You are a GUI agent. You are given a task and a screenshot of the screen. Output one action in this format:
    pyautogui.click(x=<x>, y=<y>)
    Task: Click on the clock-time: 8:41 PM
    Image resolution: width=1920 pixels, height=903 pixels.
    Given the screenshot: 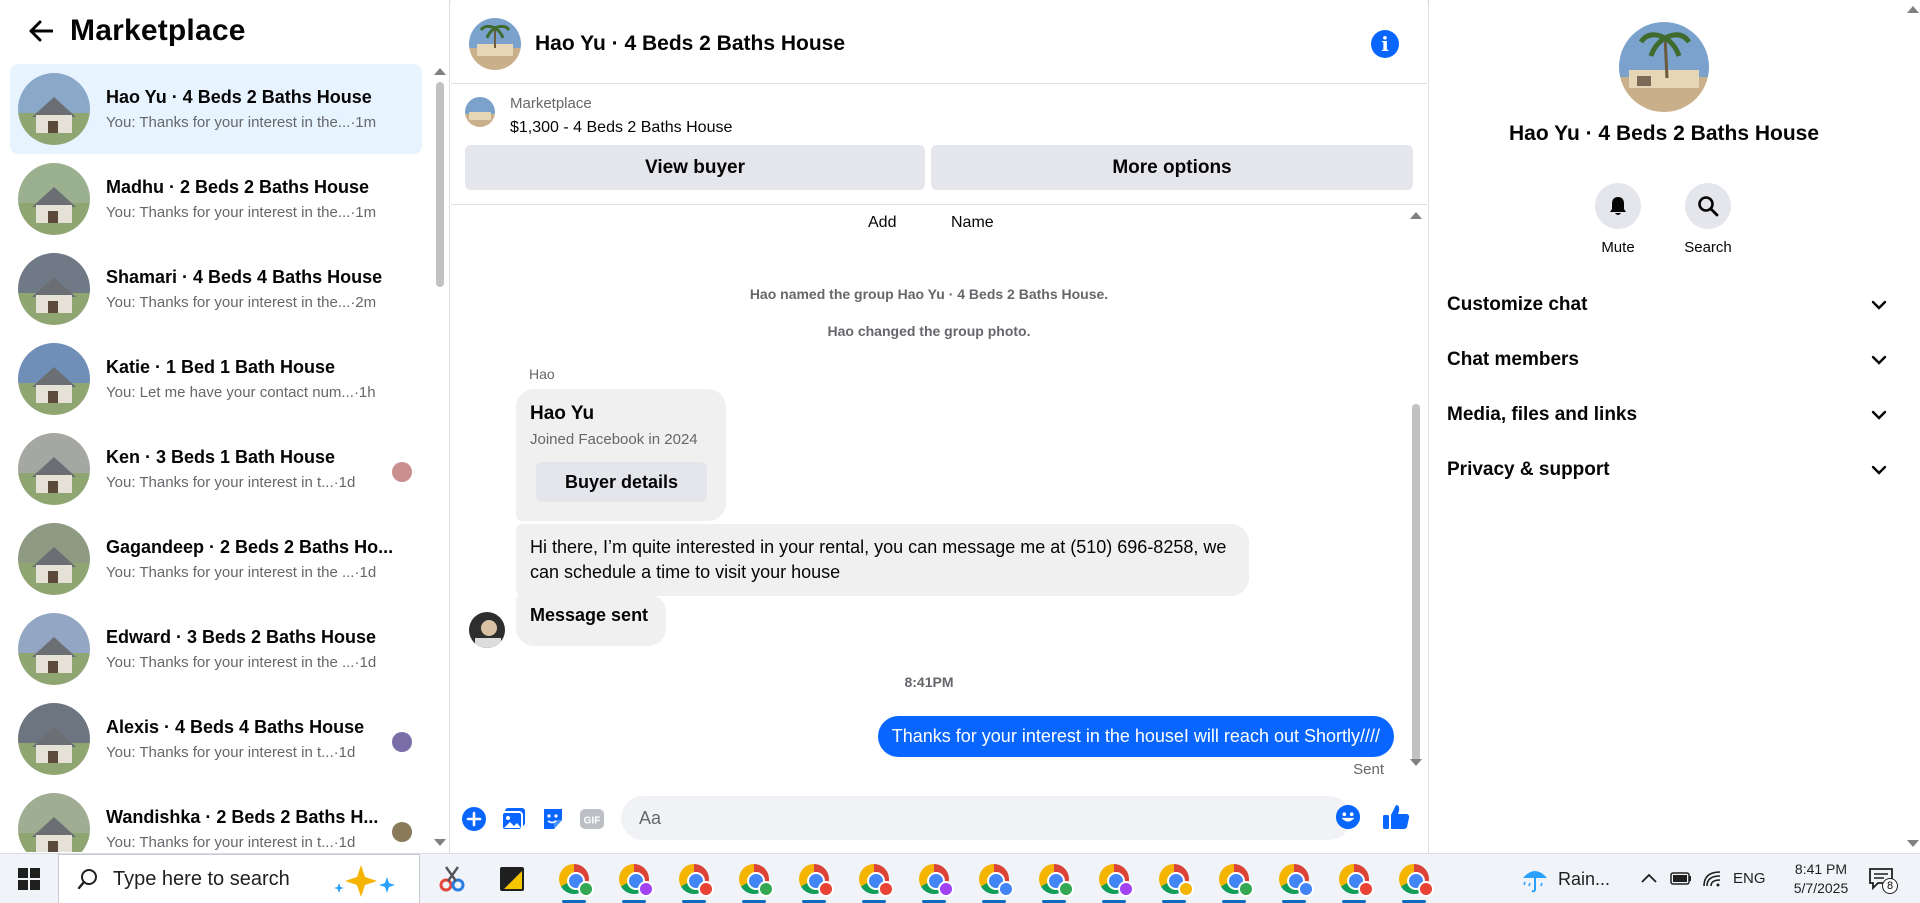 What is the action you would take?
    pyautogui.click(x=1821, y=869)
    